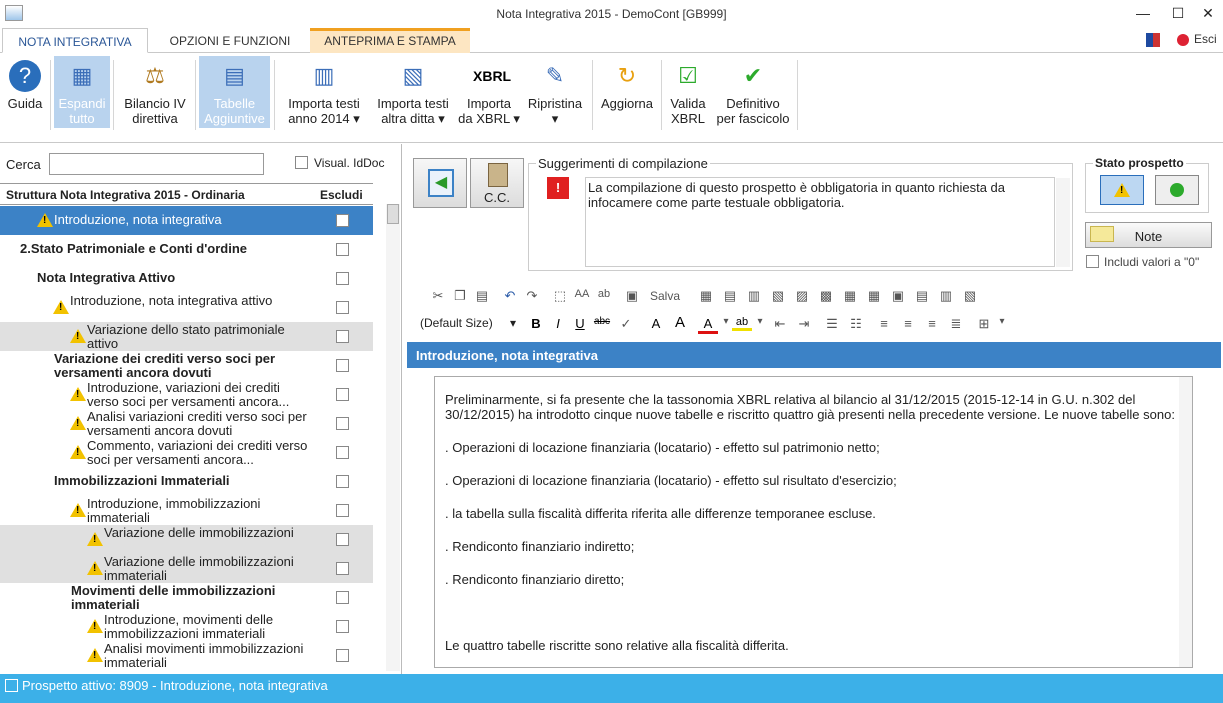  Describe the element at coordinates (856, 324) in the screenshot. I see `numbered-list-icon: ☷` at that location.